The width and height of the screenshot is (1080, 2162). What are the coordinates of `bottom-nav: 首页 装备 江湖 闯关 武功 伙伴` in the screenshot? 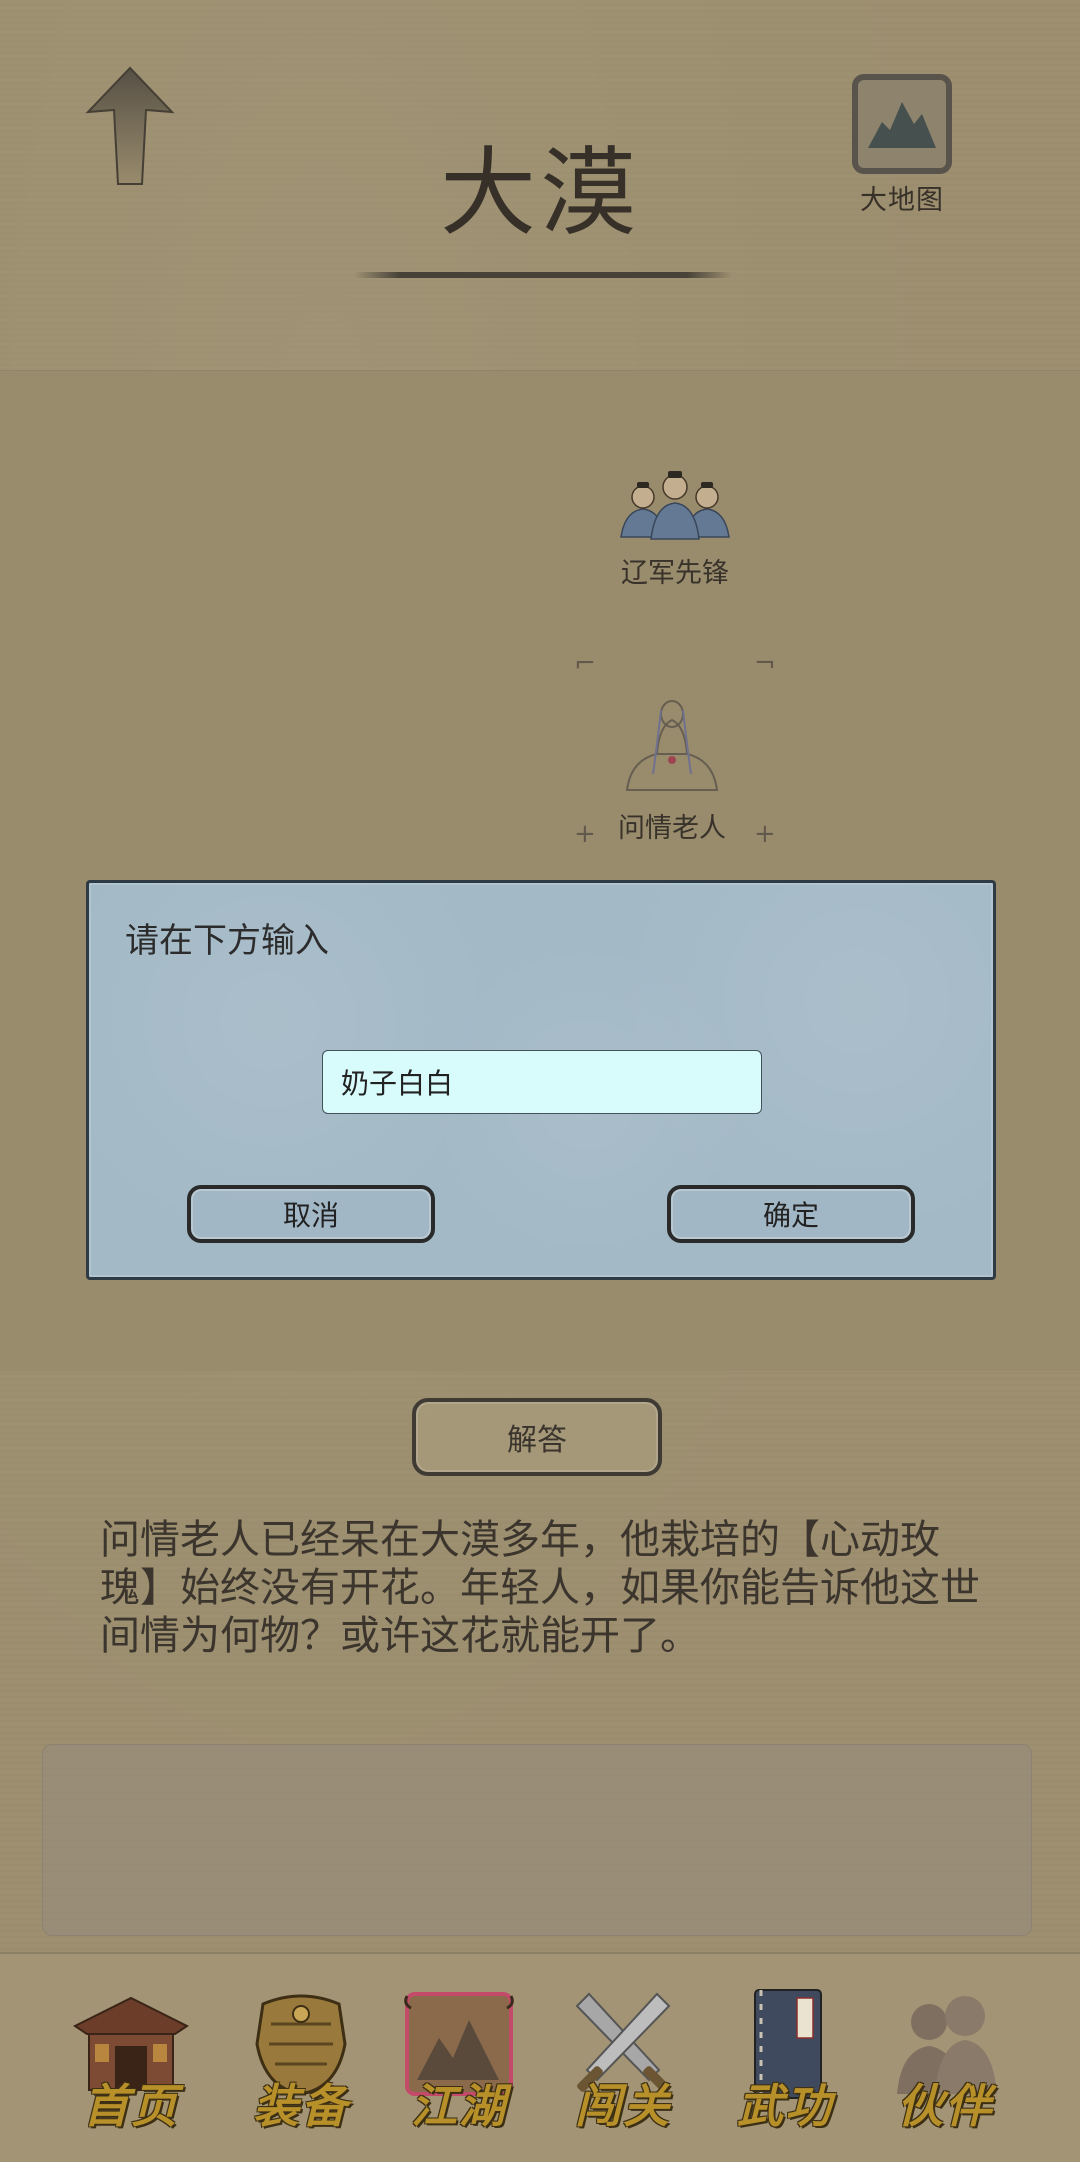 It's located at (540, 2057).